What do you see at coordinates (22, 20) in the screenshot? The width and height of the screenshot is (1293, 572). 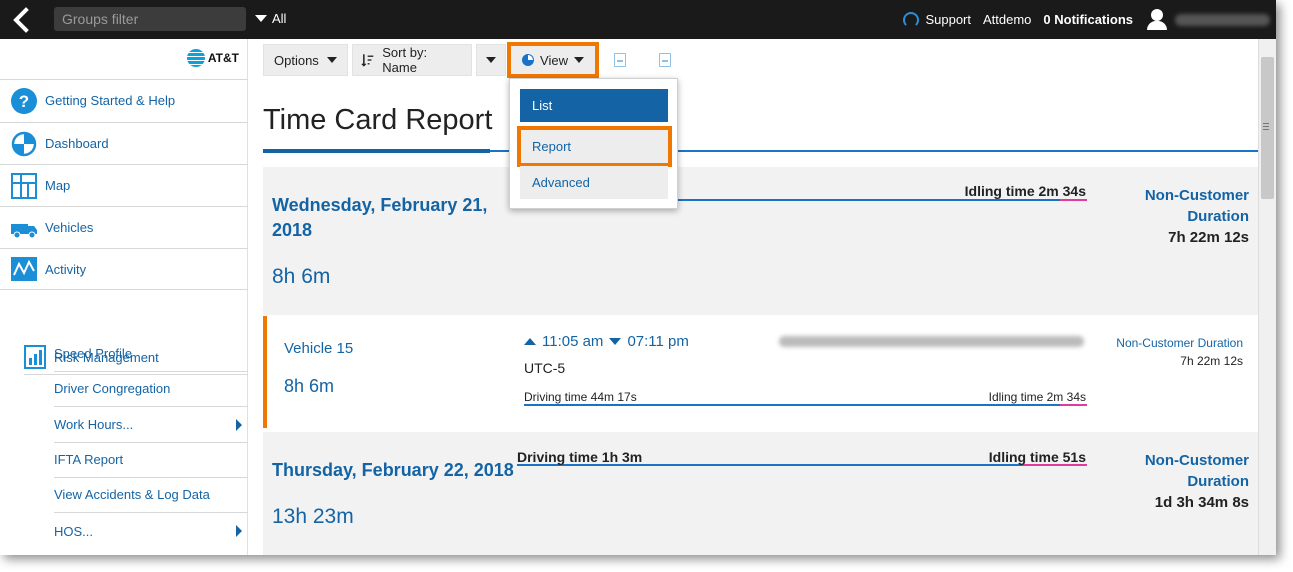 I see `back-arrow-icon` at bounding box center [22, 20].